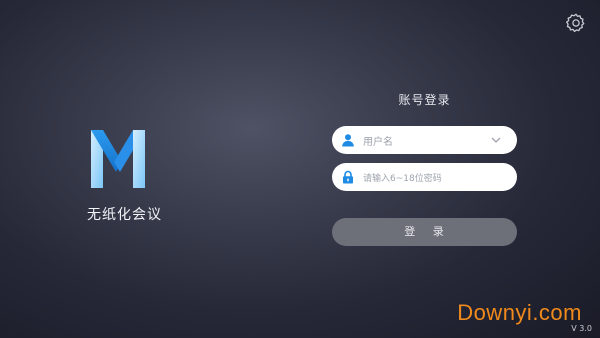 The width and height of the screenshot is (600, 338). I want to click on user-icon, so click(348, 140).